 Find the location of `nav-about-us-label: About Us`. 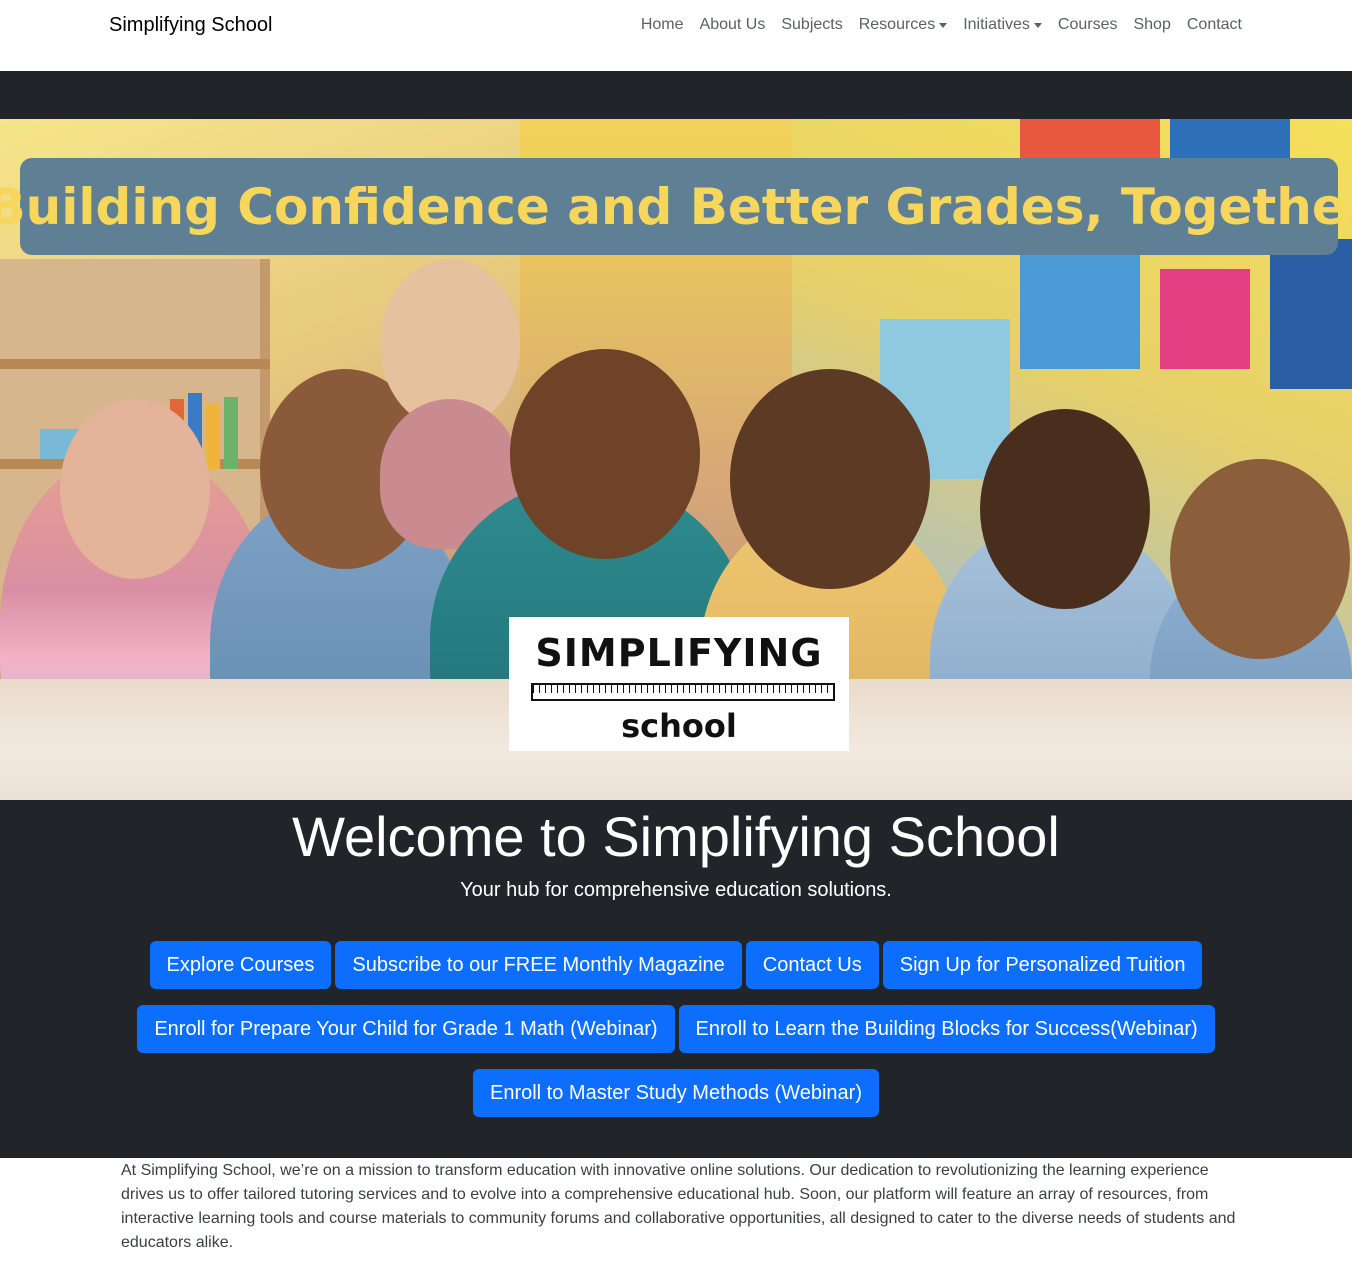

nav-about-us-label: About Us is located at coordinates (732, 24).